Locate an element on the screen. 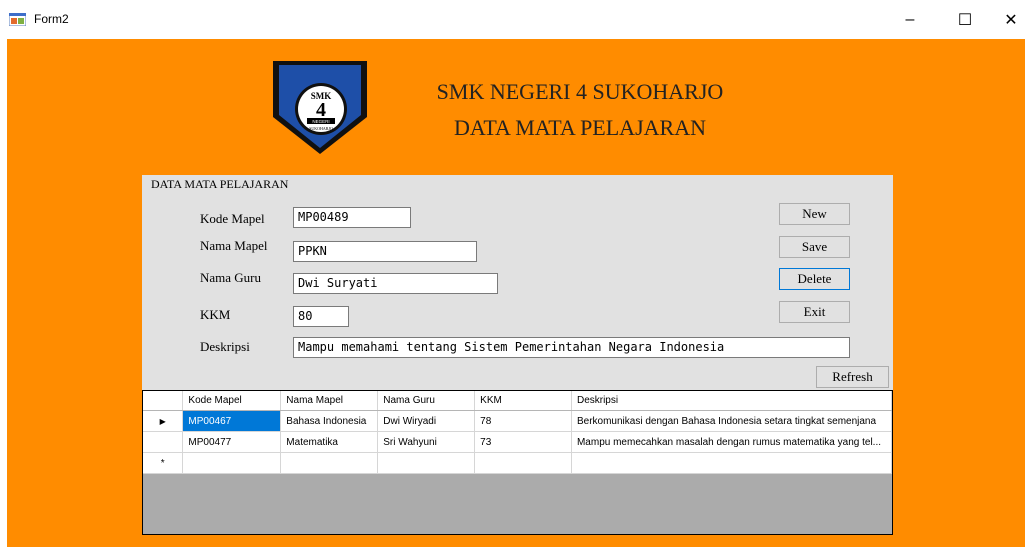  page-title: DATA MATA PELAJARAN is located at coordinates (580, 127).